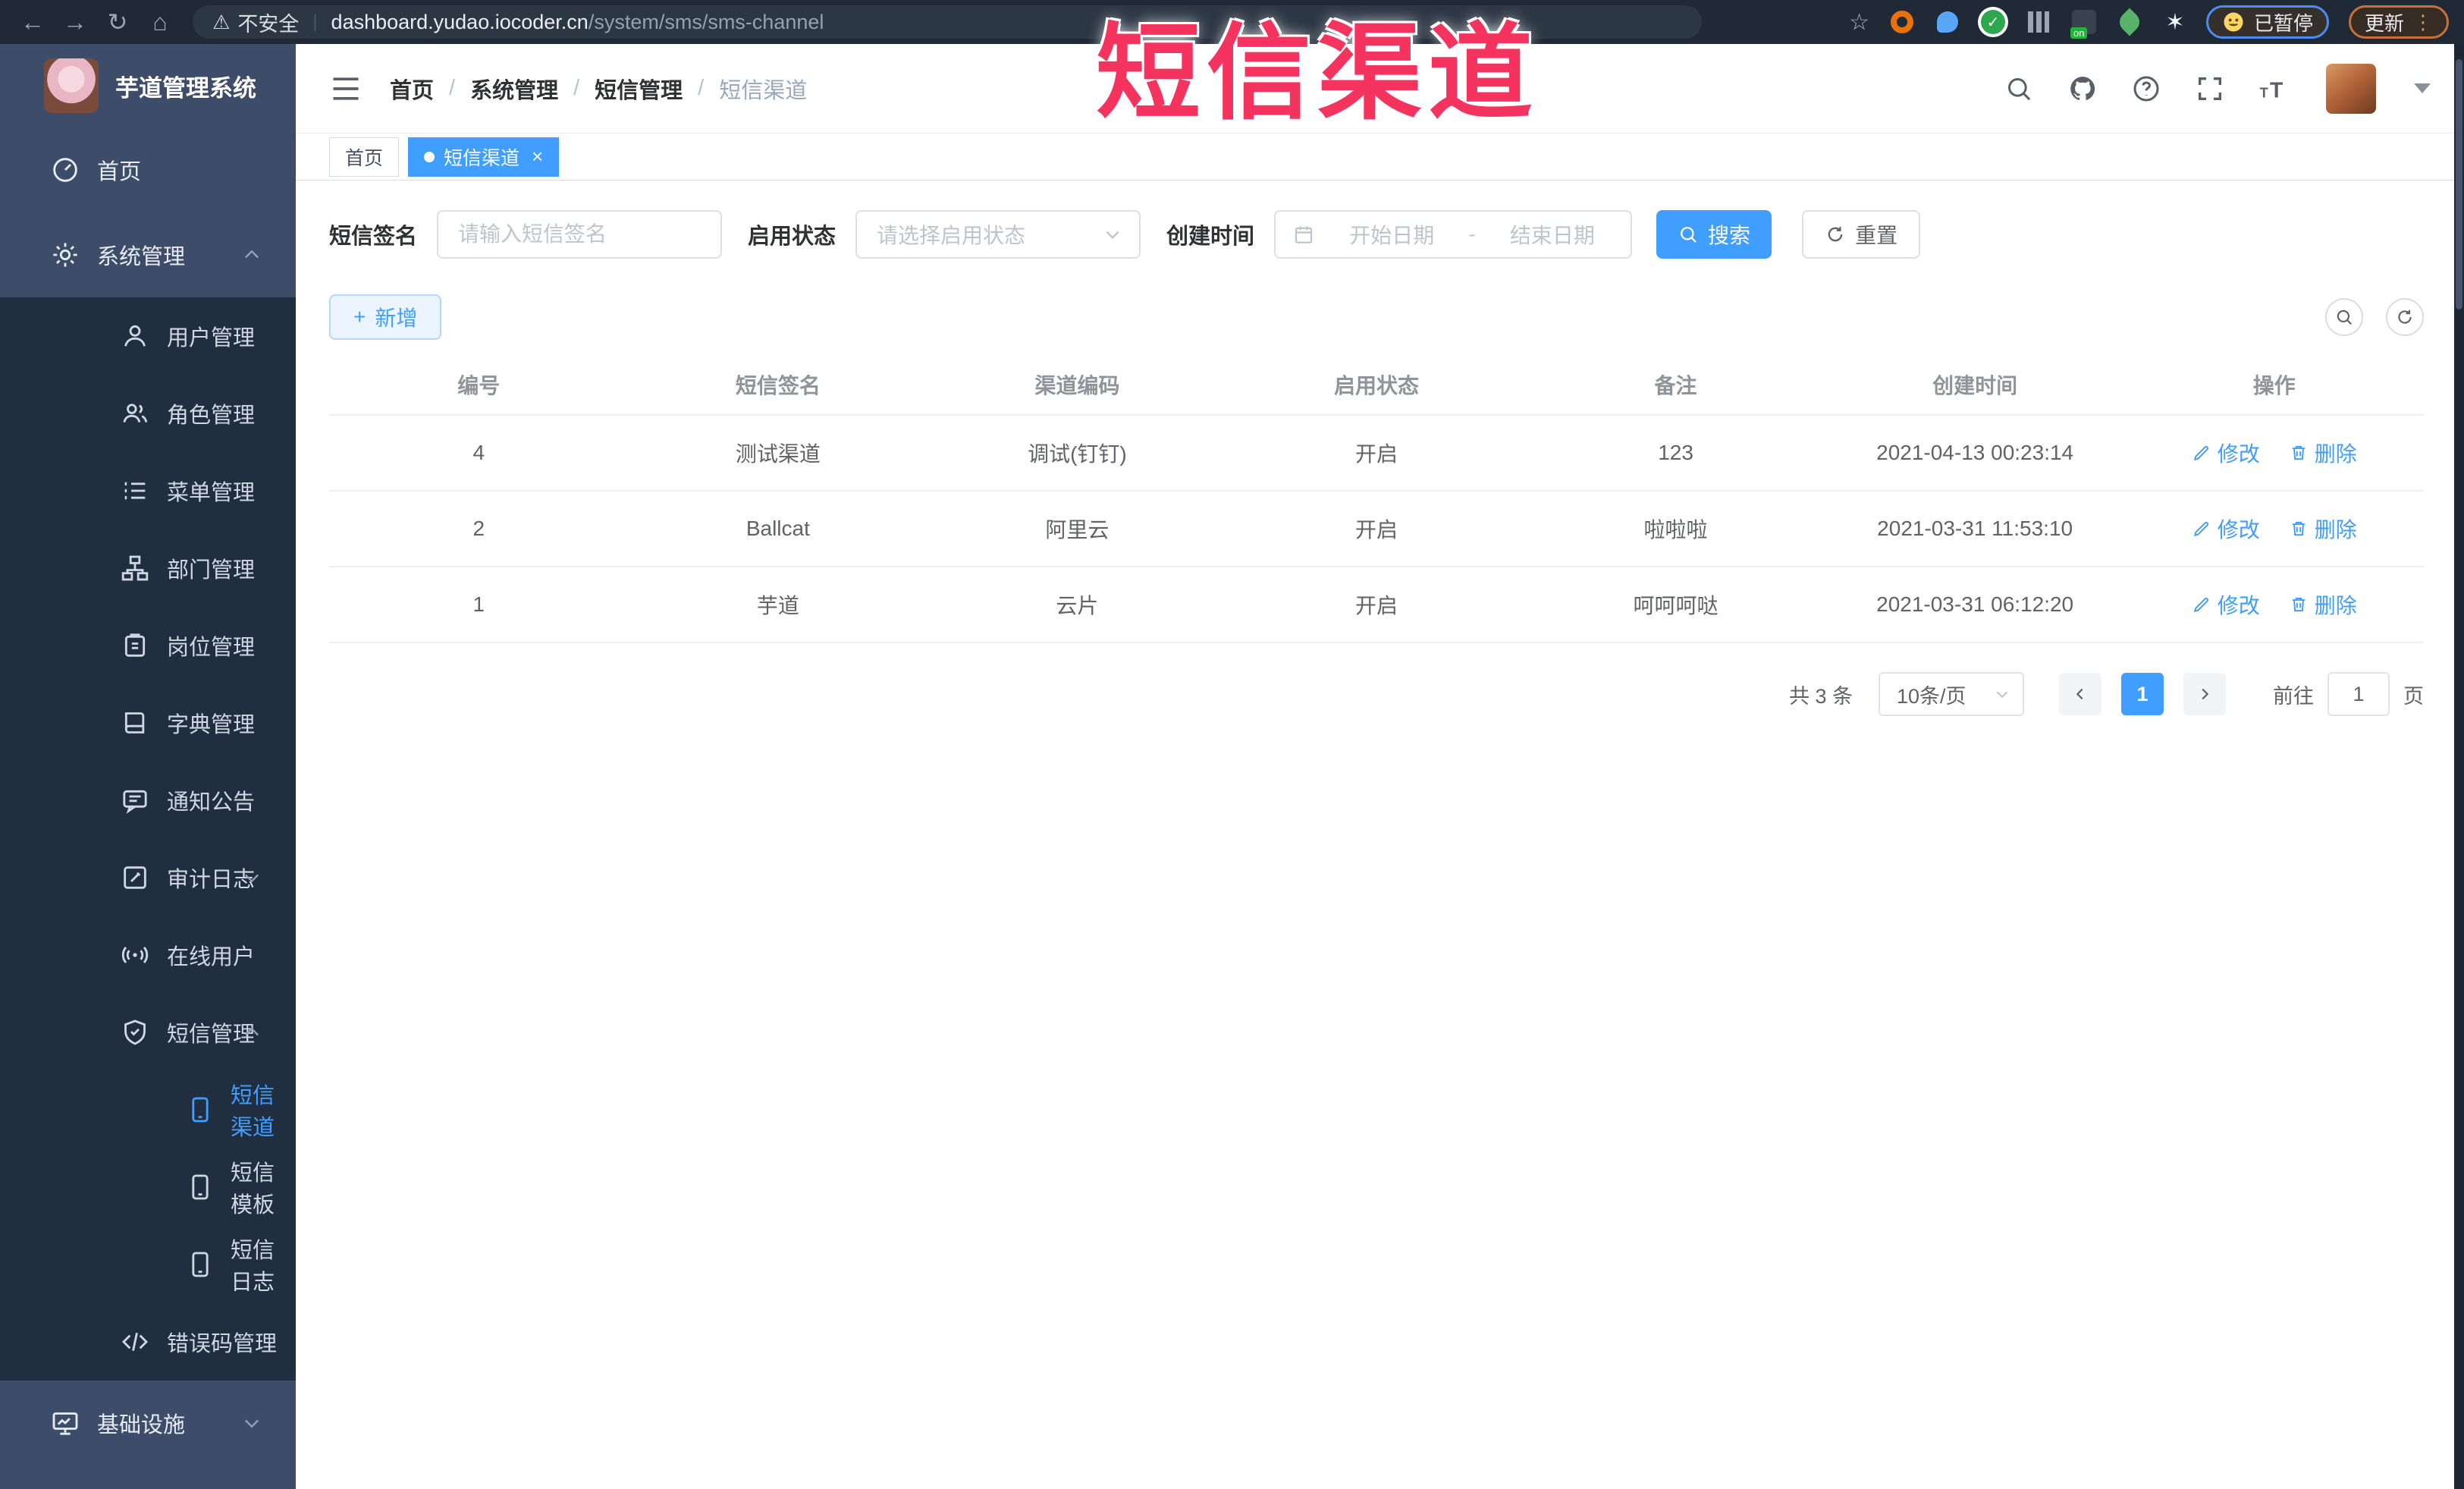 This screenshot has width=2464, height=1489. I want to click on goto-page-input, so click(2358, 694).